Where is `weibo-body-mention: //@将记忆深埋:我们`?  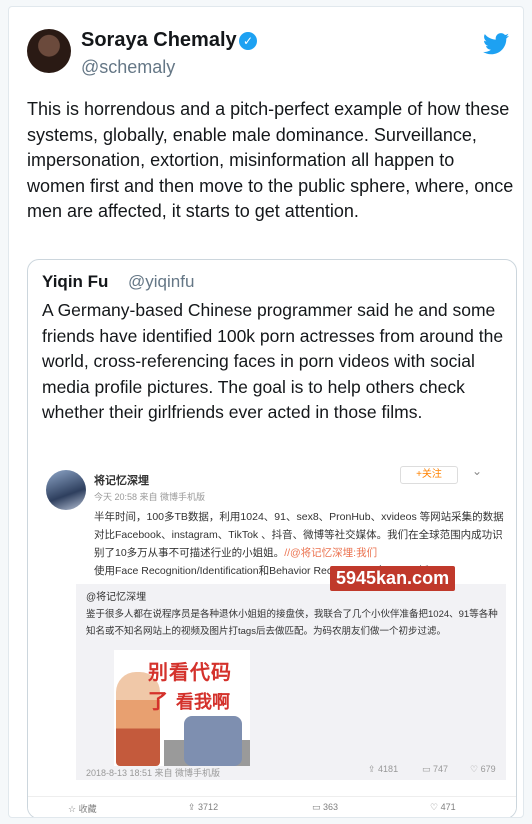
weibo-body-mention: //@将记忆深埋:我们 is located at coordinates (331, 553).